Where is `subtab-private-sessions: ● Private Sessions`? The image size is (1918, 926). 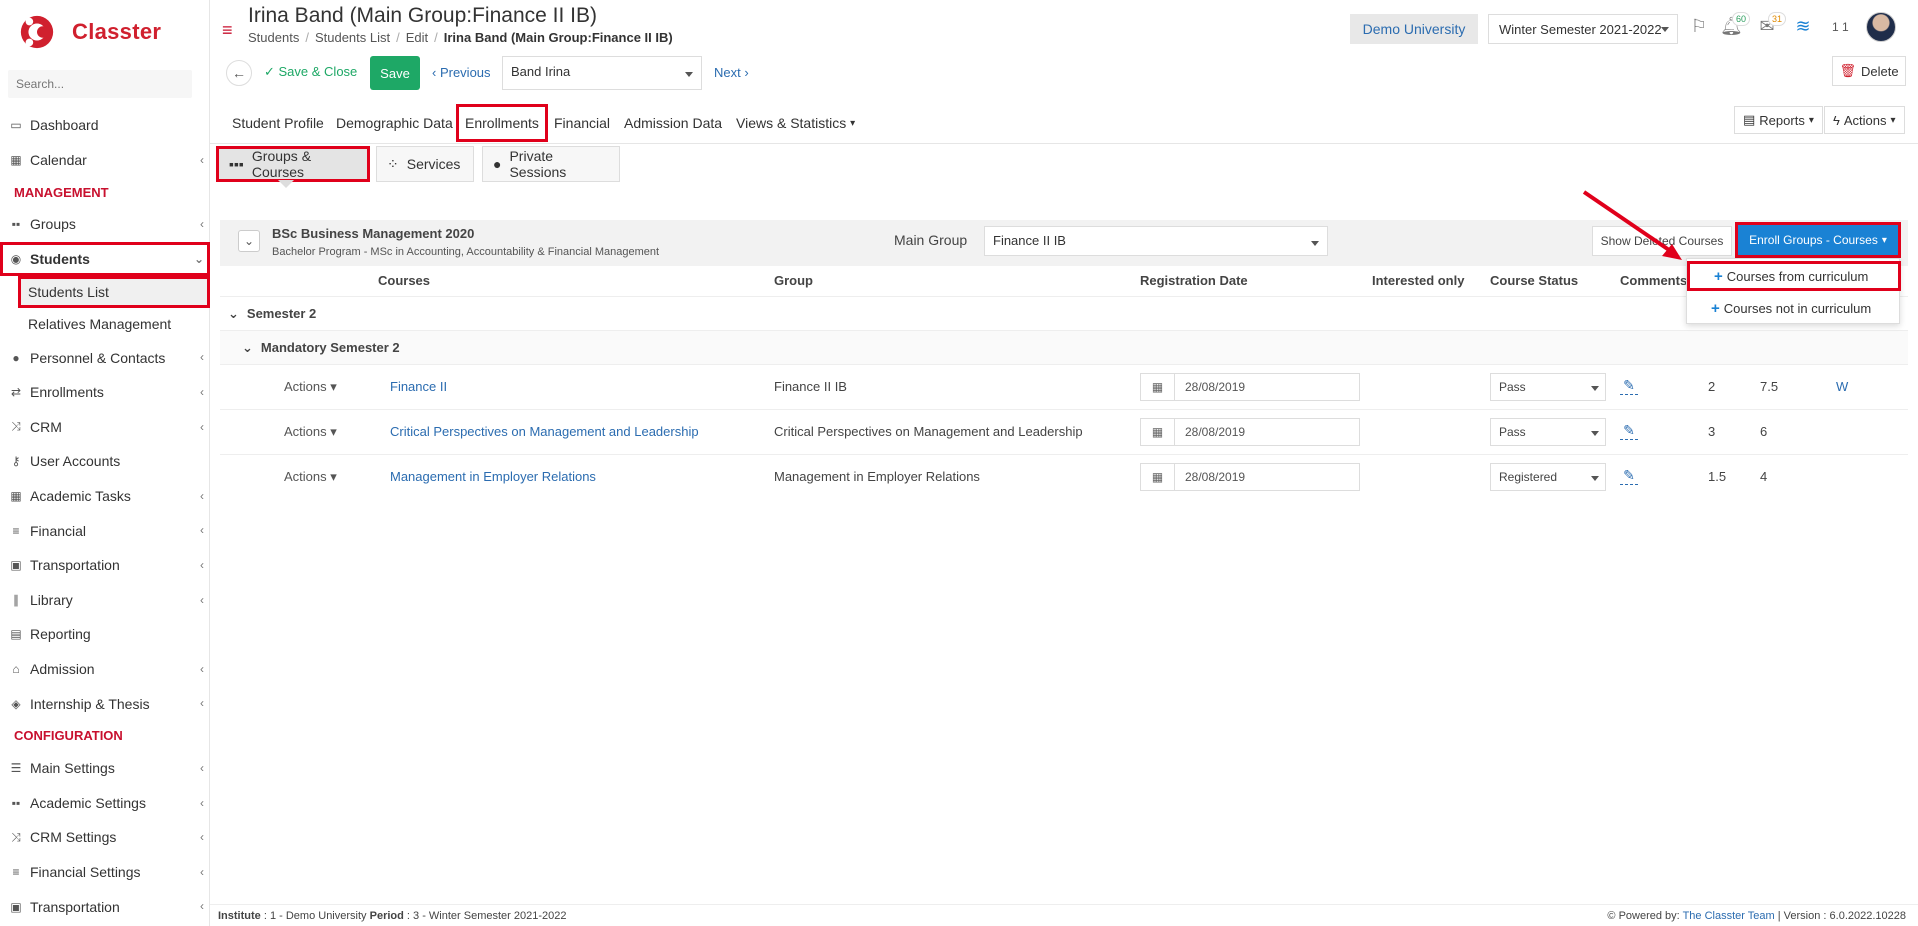
subtab-private-sessions: ● Private Sessions is located at coordinates (551, 164).